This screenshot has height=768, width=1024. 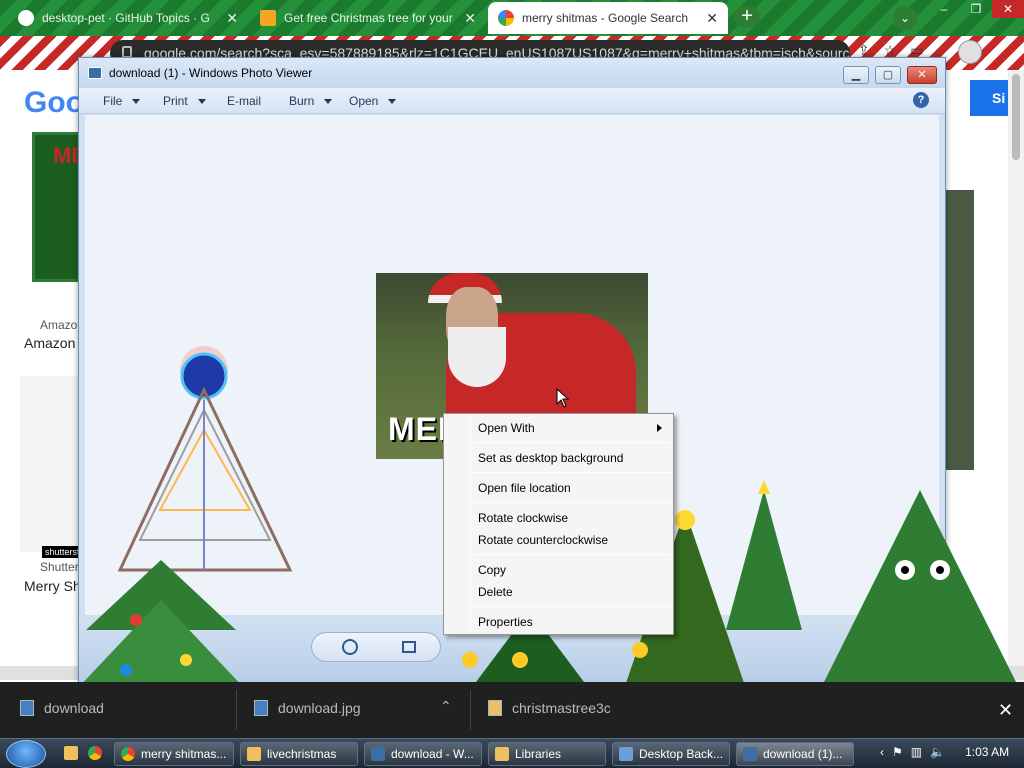 I want to click on menu-item-label: Rotate counterclockwise, so click(x=543, y=540).